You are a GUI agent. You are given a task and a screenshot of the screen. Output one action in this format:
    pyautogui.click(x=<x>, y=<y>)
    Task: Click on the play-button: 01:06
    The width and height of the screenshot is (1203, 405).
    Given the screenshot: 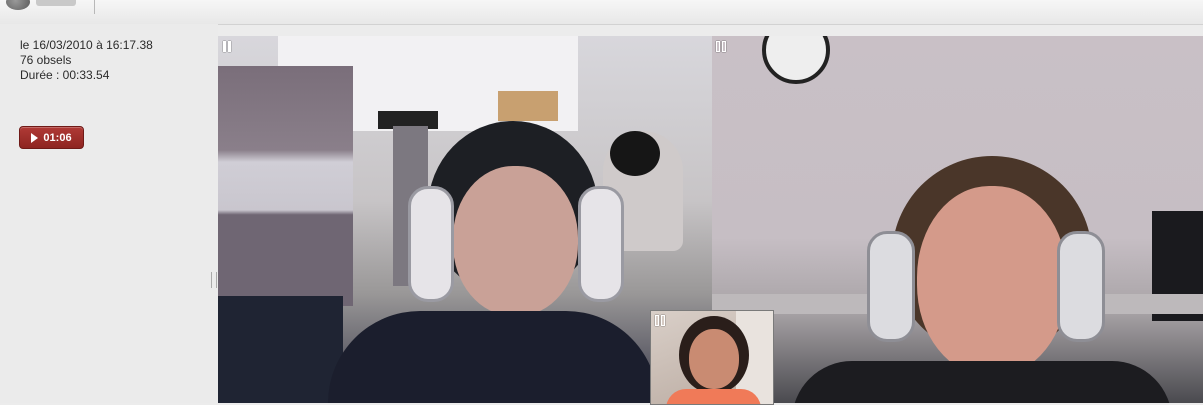 What is the action you would take?
    pyautogui.click(x=51, y=137)
    